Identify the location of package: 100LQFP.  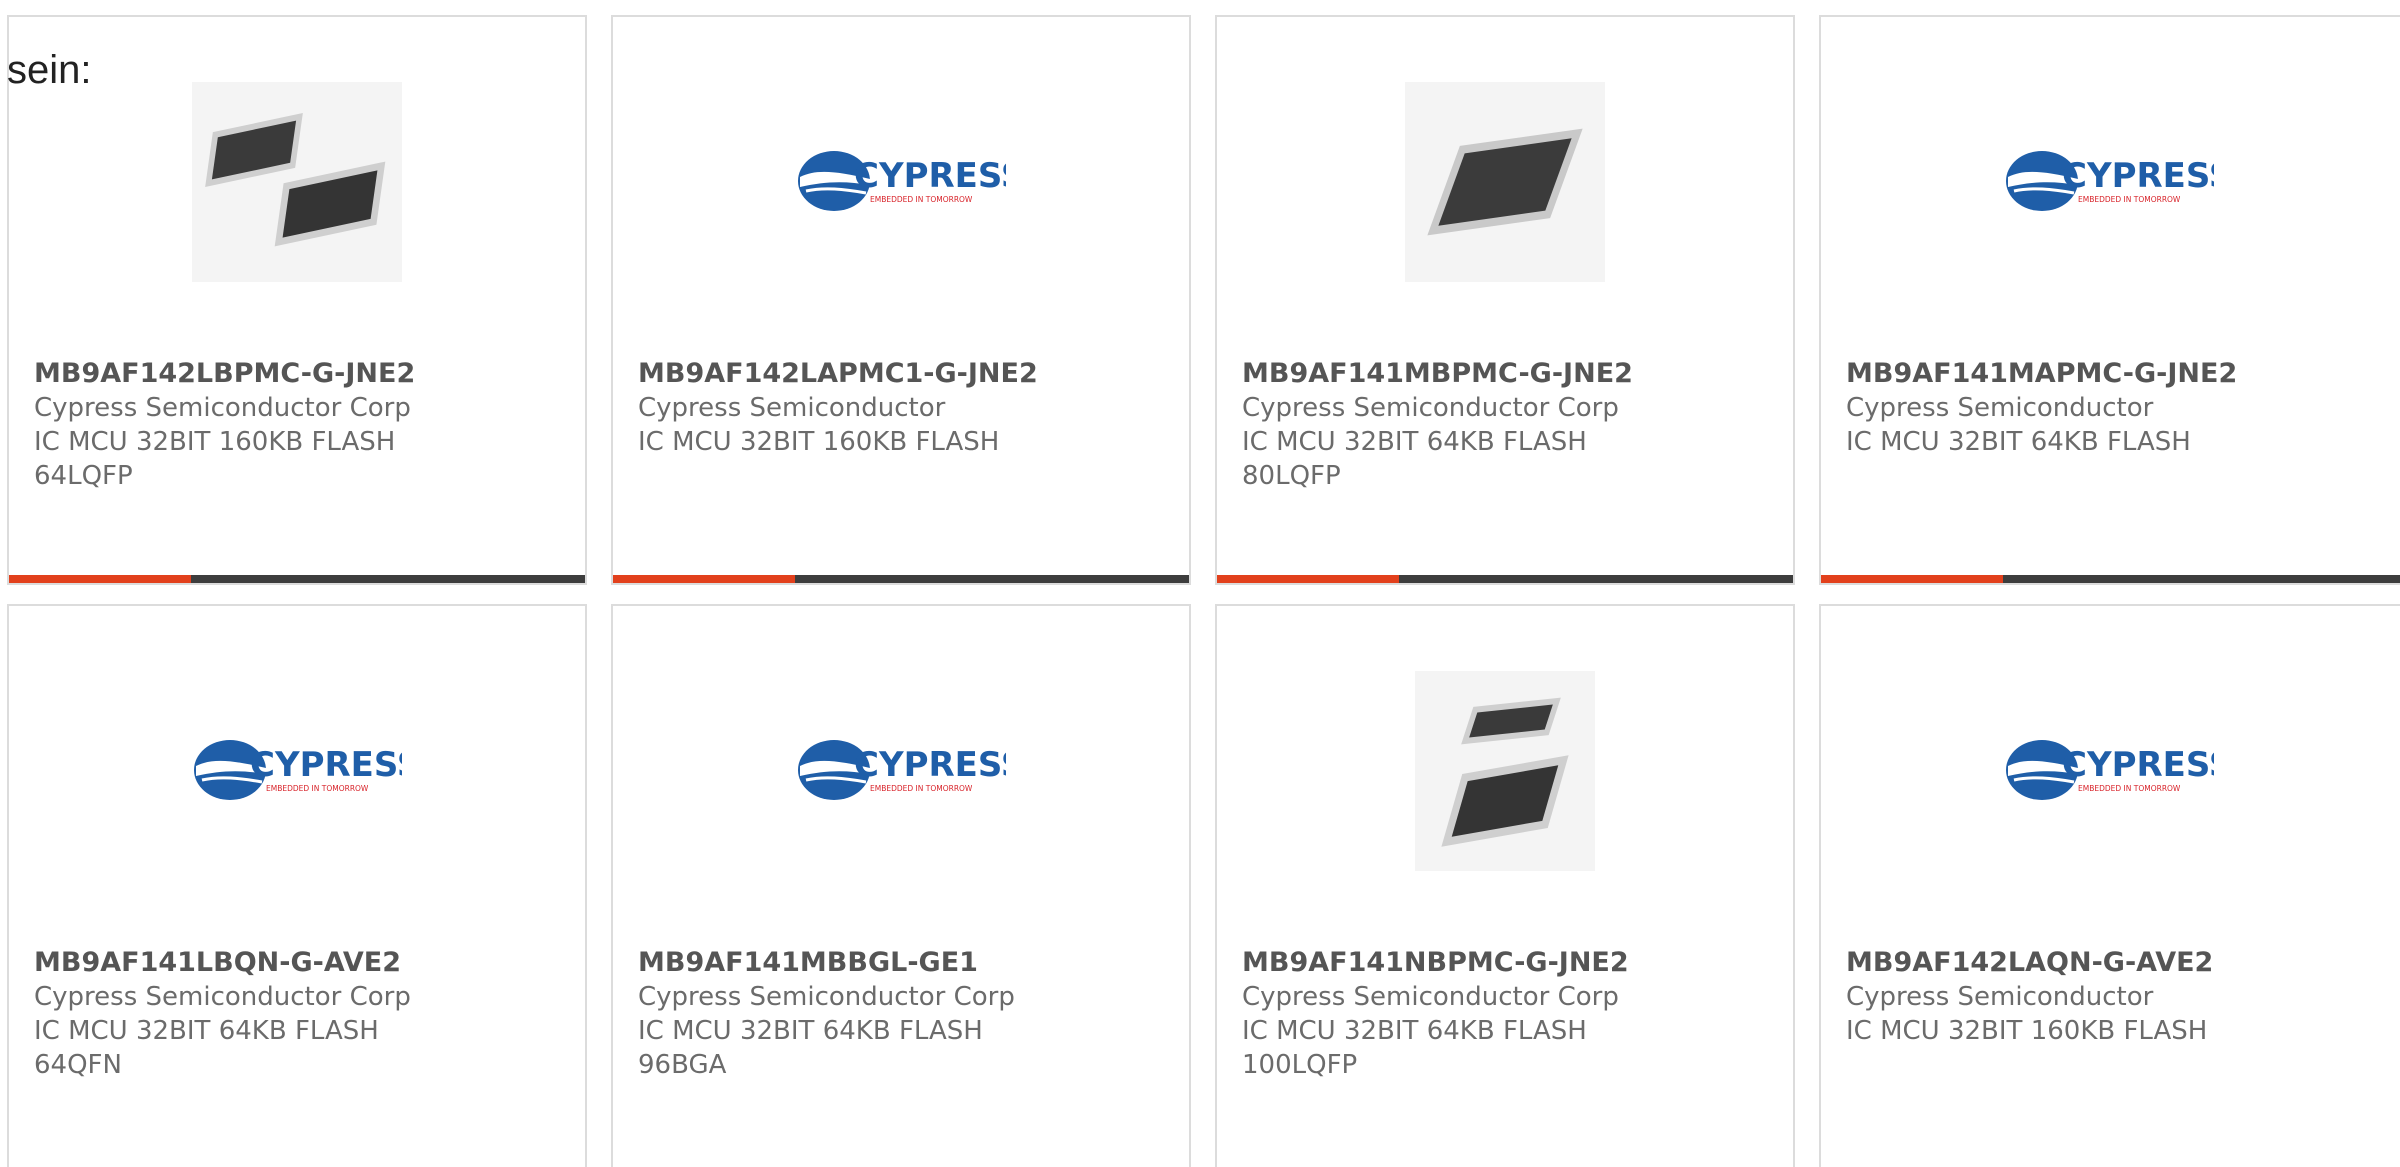
(1300, 1065).